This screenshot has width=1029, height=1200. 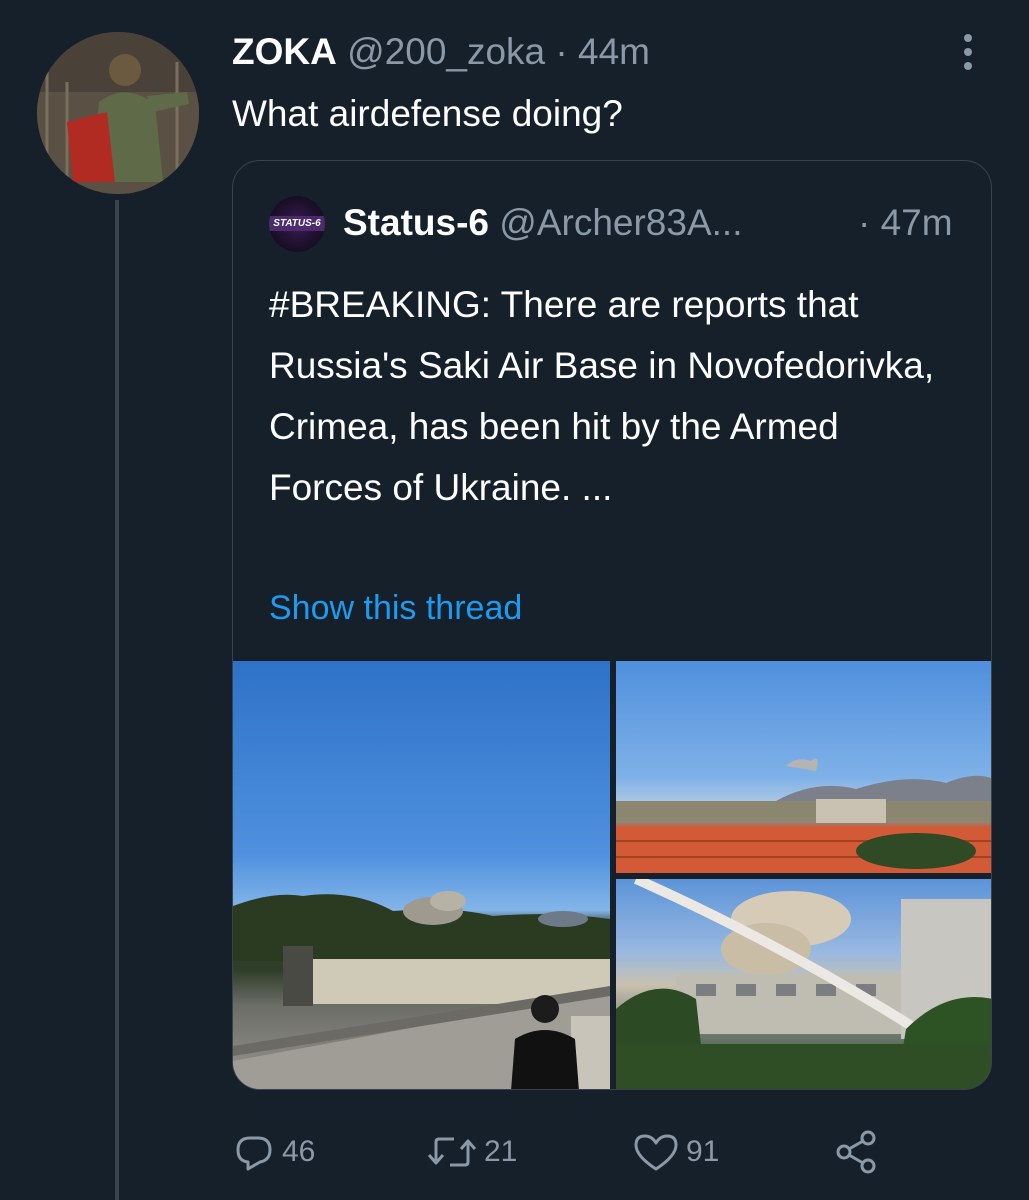 I want to click on quoted-author-avatar: STATUS-6, so click(x=297, y=224).